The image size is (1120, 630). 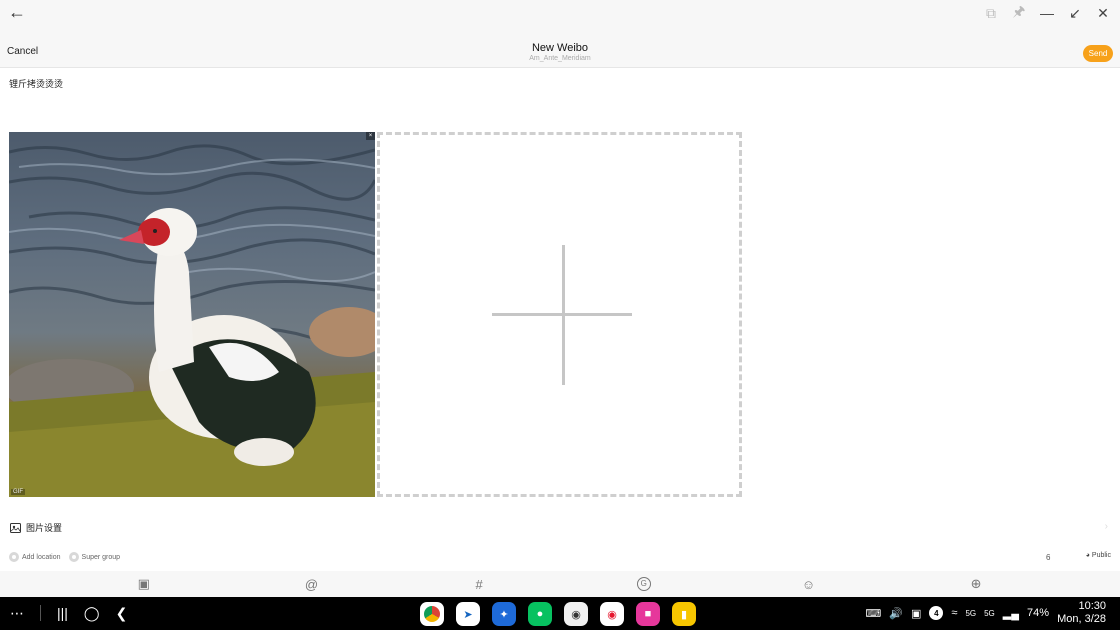 I want to click on back-icon: ❮, so click(x=122, y=613).